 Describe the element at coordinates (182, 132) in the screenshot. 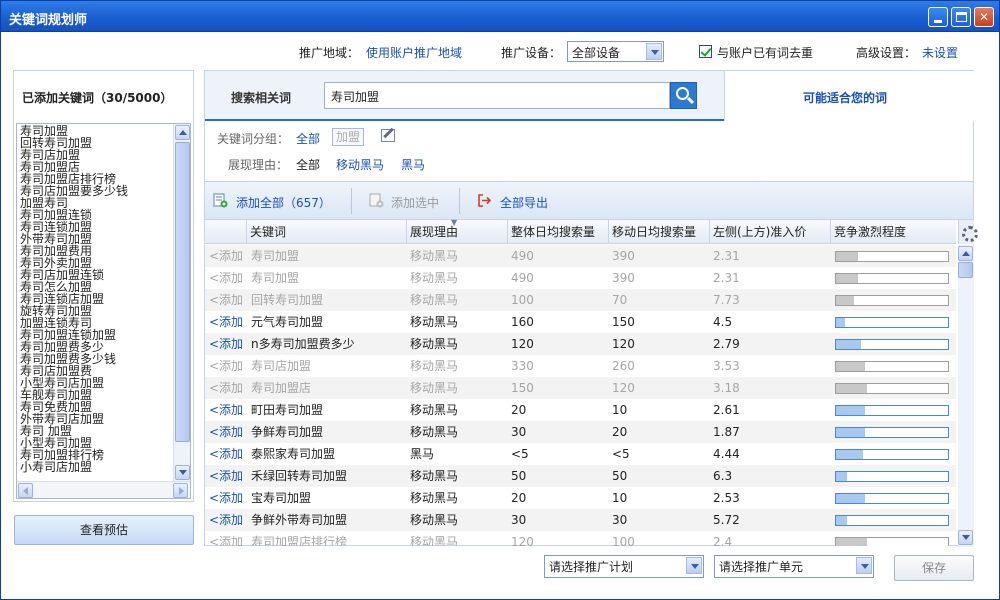

I see `scroll-up-icon` at that location.